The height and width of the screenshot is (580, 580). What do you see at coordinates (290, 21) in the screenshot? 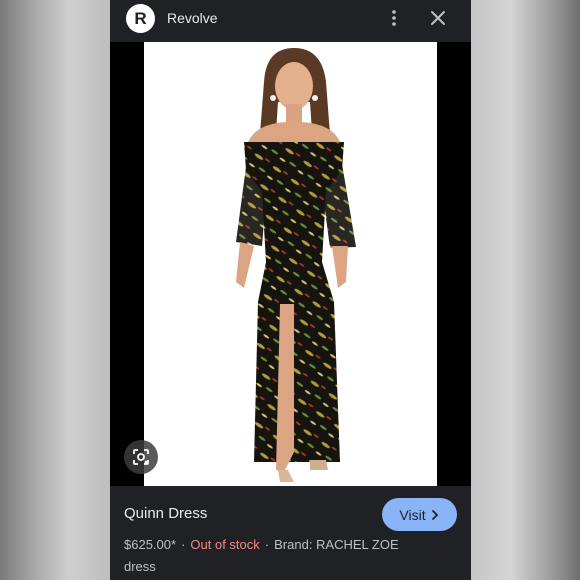
I see `top-bar: R Revolve` at bounding box center [290, 21].